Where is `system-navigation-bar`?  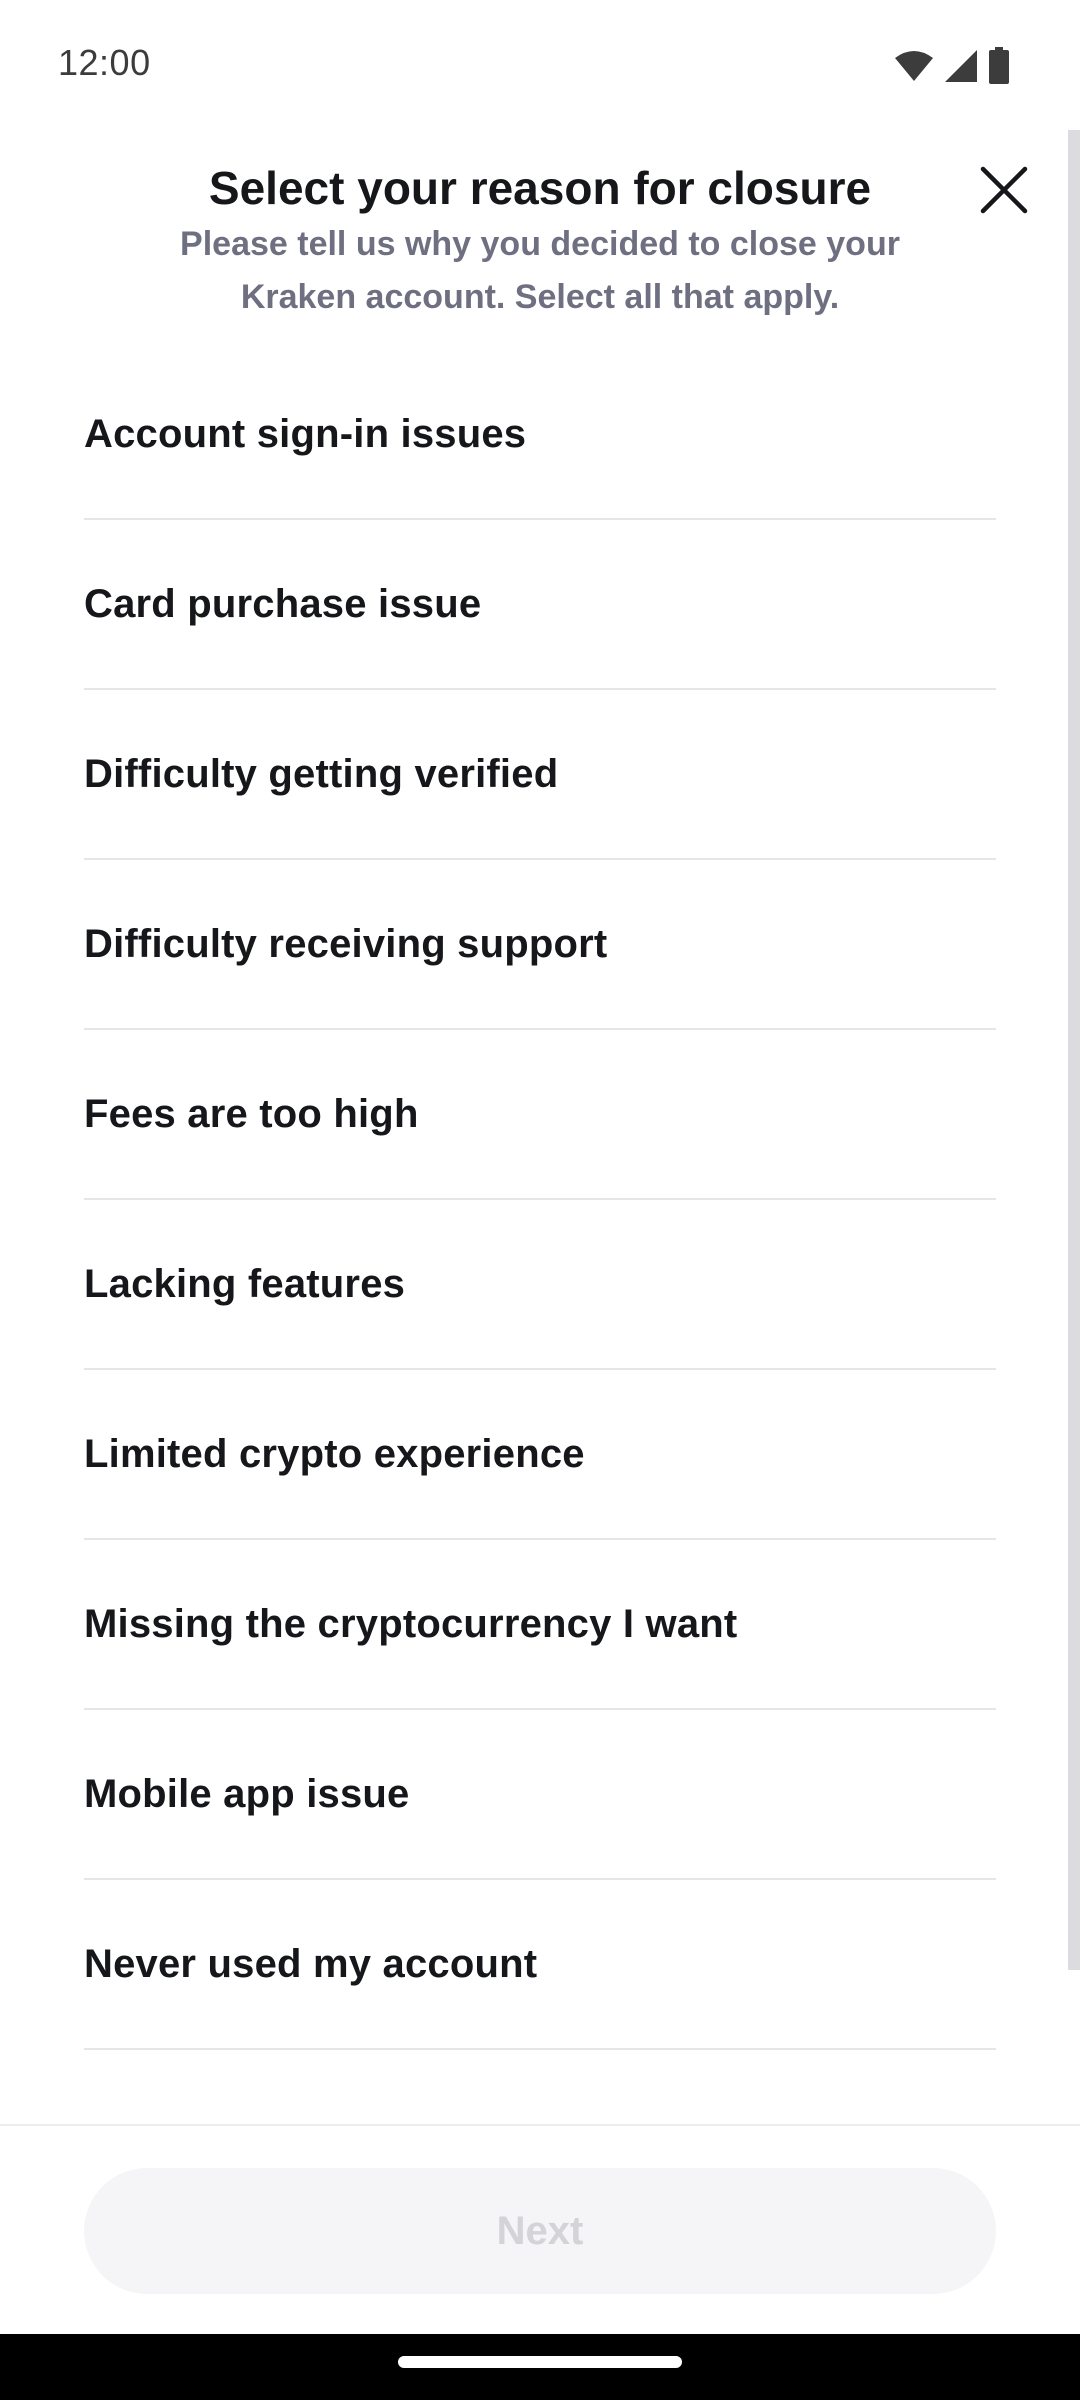
system-navigation-bar is located at coordinates (540, 2367).